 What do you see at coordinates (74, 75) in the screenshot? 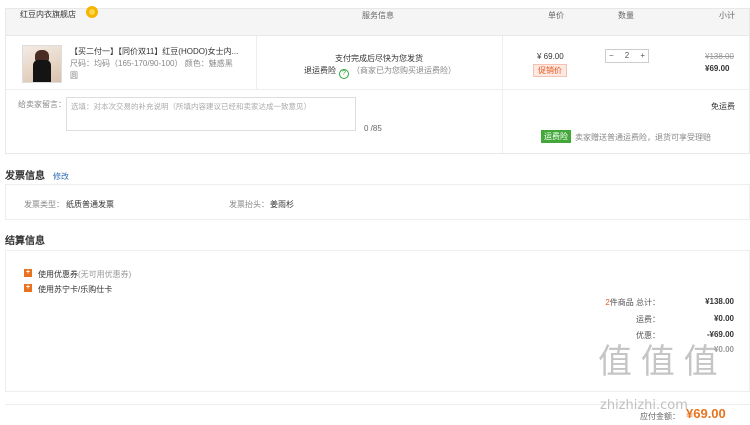
I see `product-spec-tail: 圆` at bounding box center [74, 75].